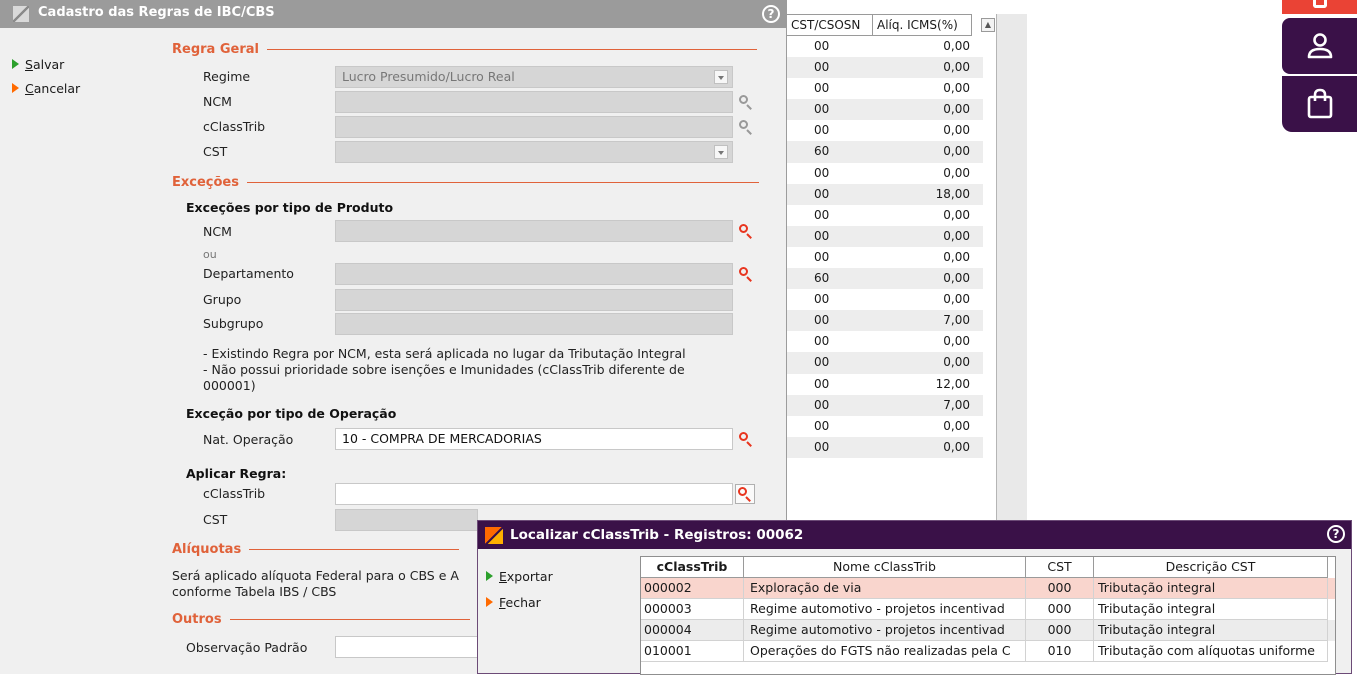  I want to click on column-header-cst: CST, so click(1060, 567).